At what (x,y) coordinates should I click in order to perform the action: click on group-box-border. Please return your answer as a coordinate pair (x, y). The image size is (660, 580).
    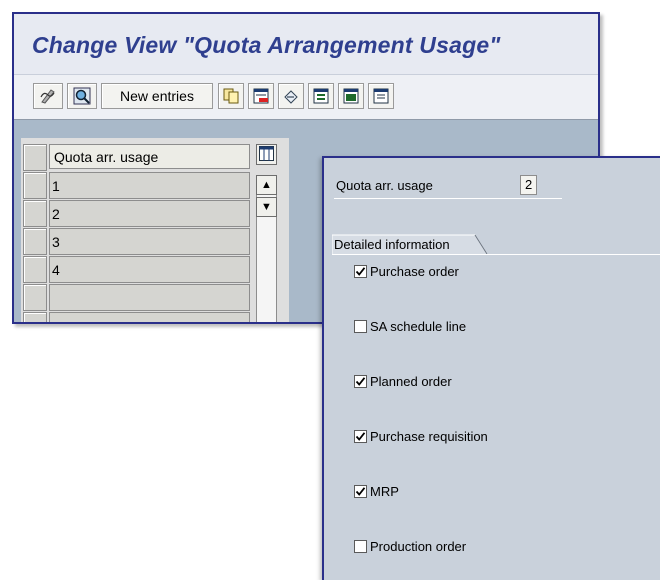
    Looking at the image, I should click on (496, 254).